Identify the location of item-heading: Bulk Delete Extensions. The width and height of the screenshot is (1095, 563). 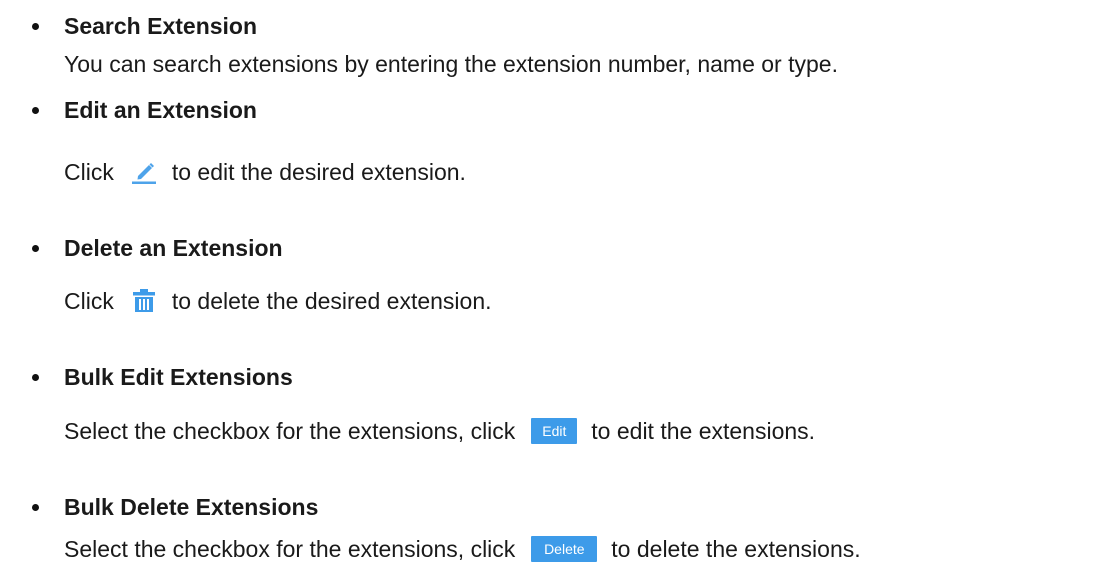
(191, 507).